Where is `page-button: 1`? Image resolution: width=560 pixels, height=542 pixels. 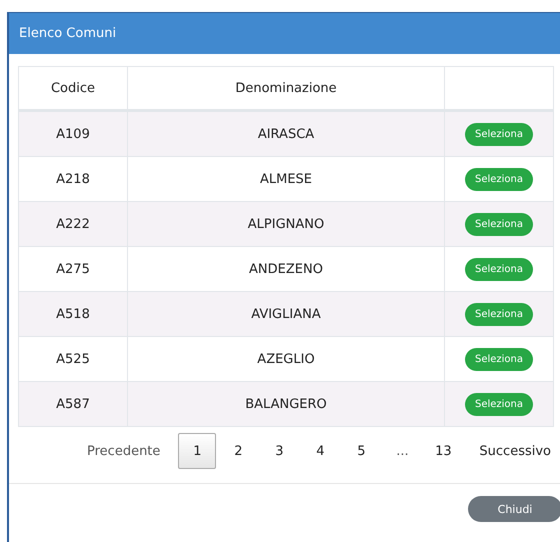 page-button: 1 is located at coordinates (197, 451).